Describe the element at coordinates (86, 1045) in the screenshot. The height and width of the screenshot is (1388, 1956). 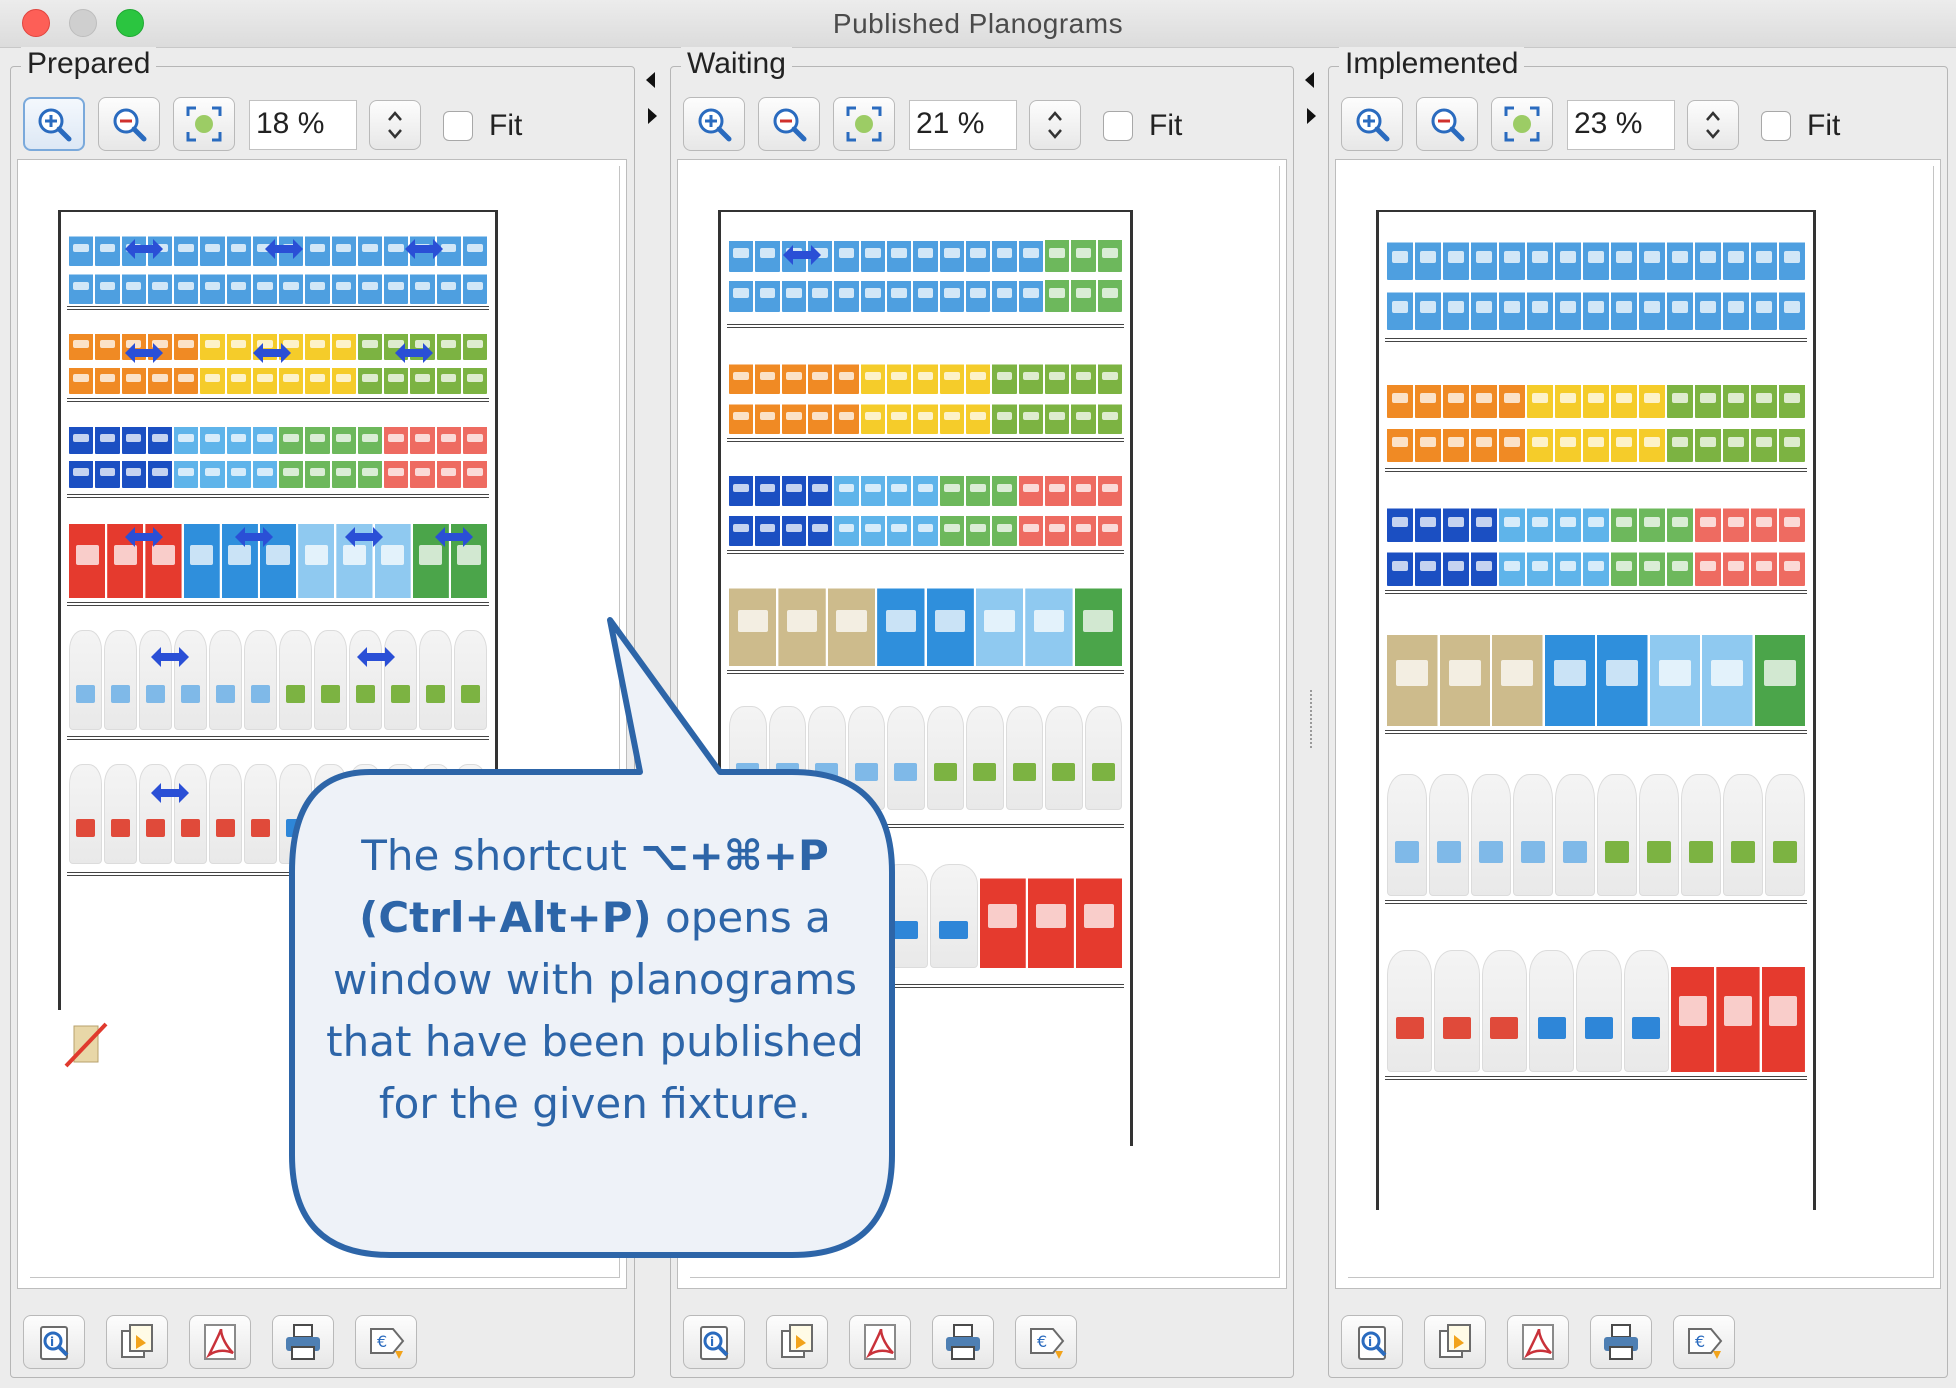
I see `removed-product-icon` at that location.